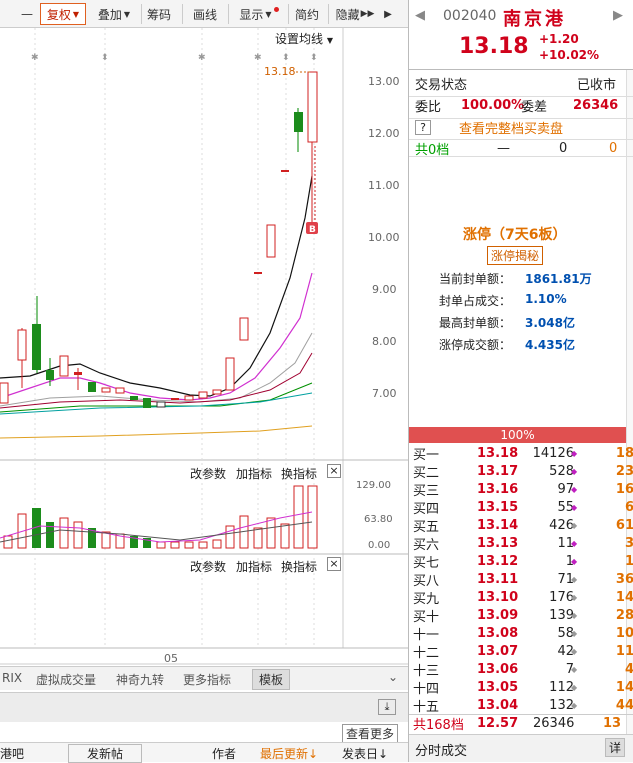 The image size is (633, 763). Describe the element at coordinates (428, 107) in the screenshot. I see `weibi-label: 委比` at that location.